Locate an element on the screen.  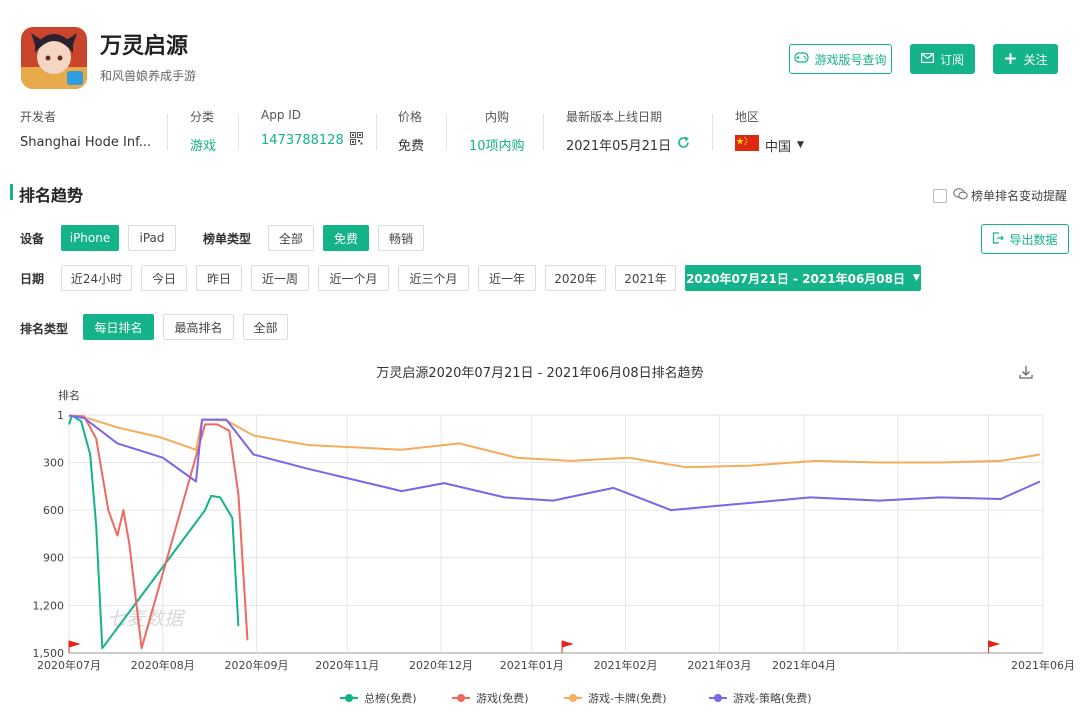
rank-type-label: 排名类型 is located at coordinates (44, 329).